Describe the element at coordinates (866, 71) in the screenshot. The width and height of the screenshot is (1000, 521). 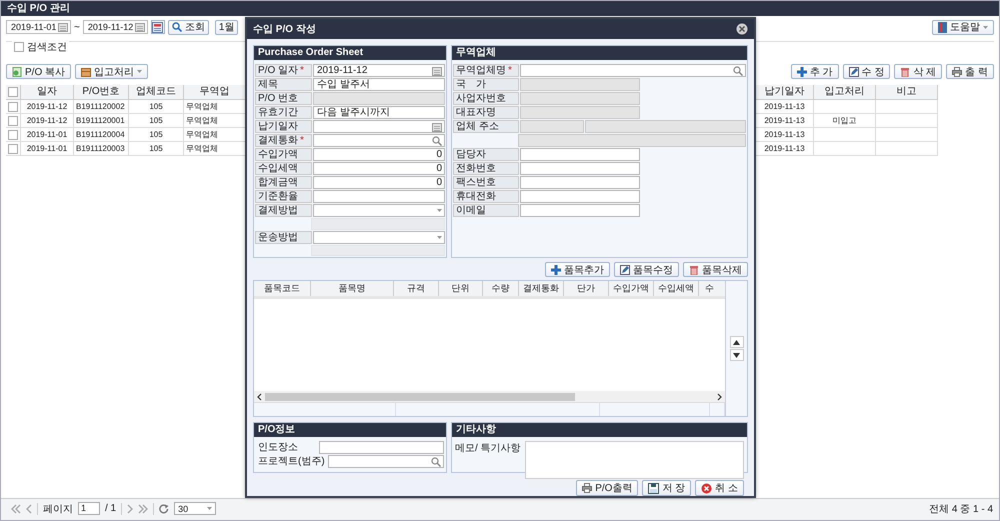
I see `edit-button: 수 정` at that location.